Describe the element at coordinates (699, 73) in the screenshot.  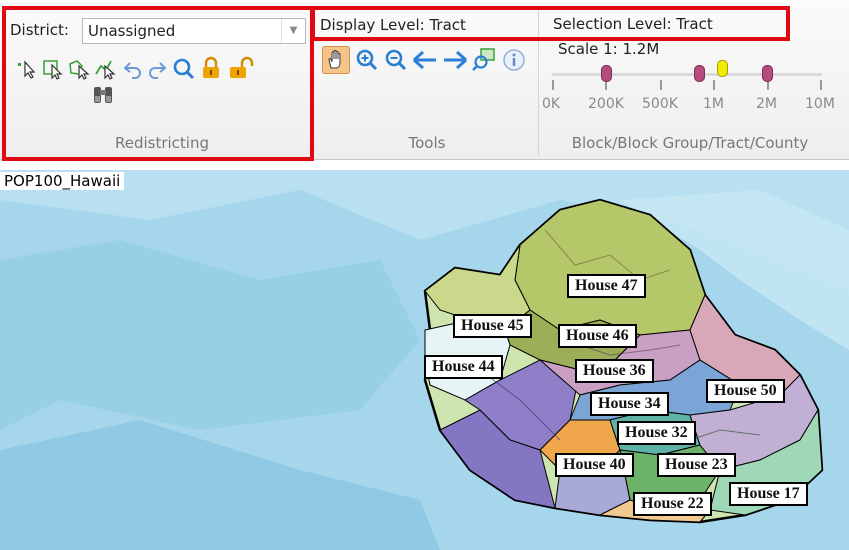
I see `slider-thumb-blockgroup` at that location.